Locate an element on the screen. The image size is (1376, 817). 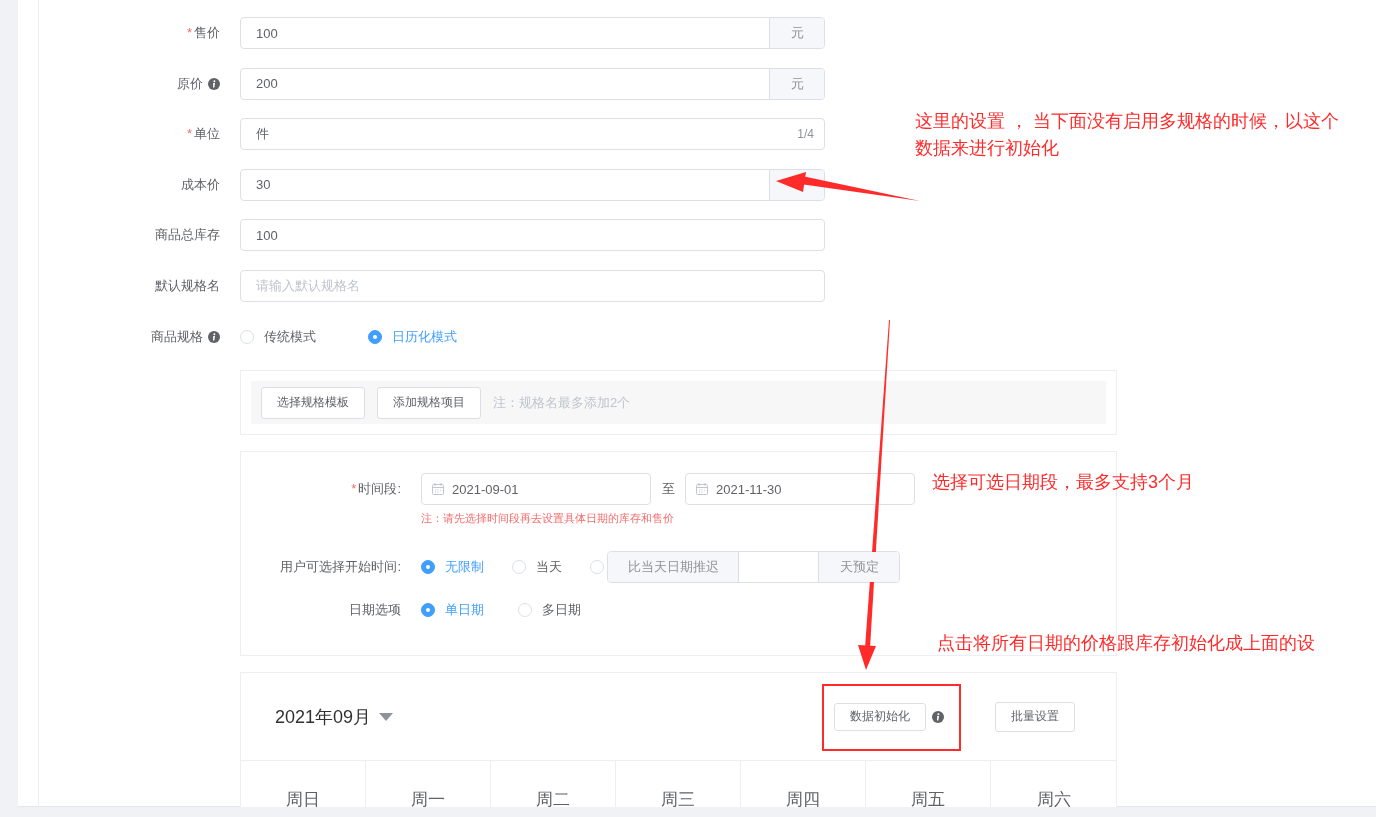
init-data-button: 数据初始化 is located at coordinates (880, 716).